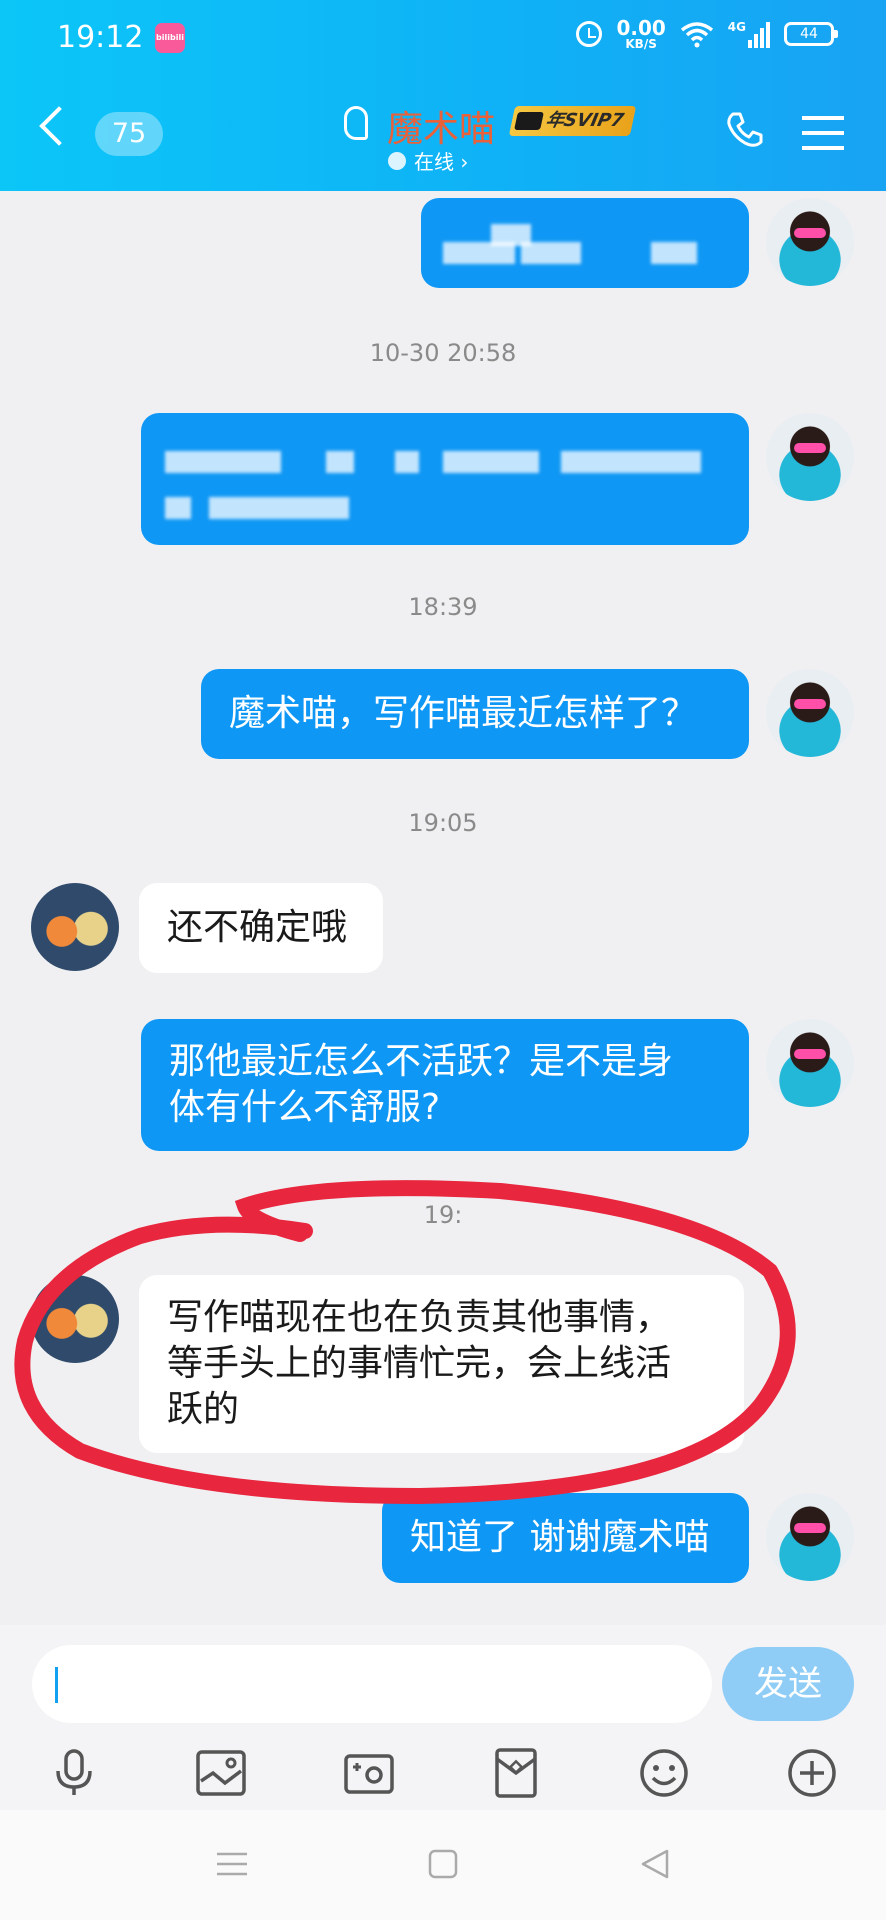  Describe the element at coordinates (170, 38) in the screenshot. I see `bilibili-app-icon: bilibili` at that location.